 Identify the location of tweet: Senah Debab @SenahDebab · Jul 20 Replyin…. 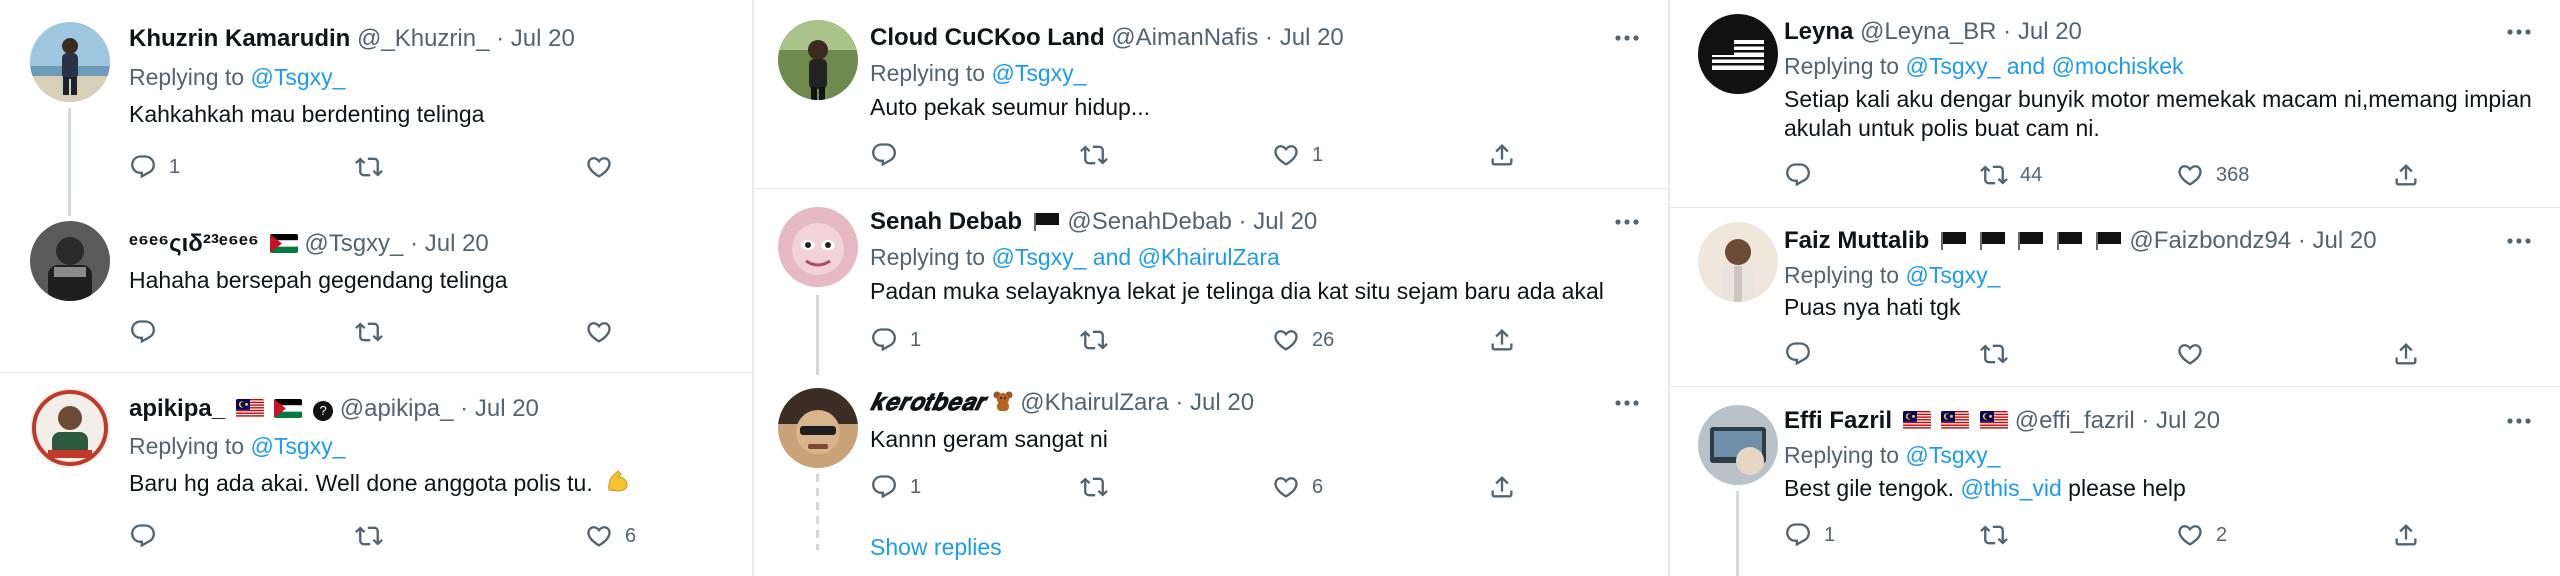
(1211, 282).